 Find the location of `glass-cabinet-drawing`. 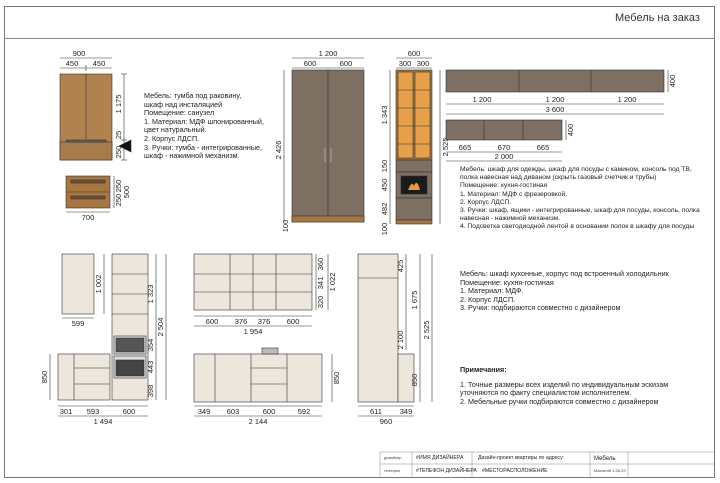

glass-cabinet-drawing is located at coordinates (414, 147).